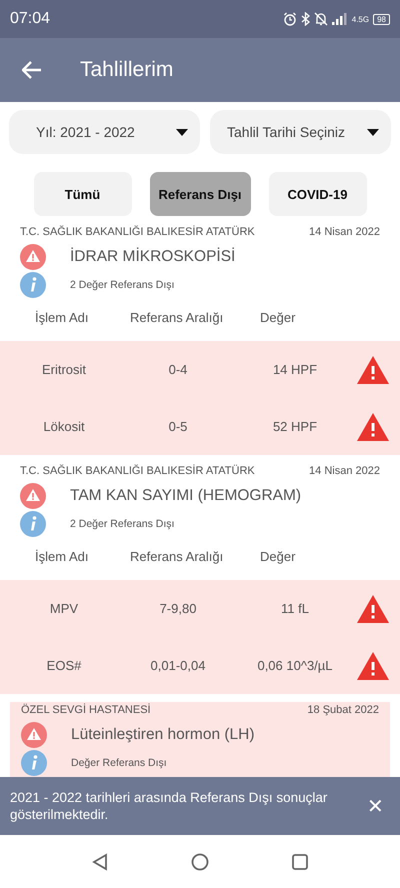 This screenshot has height=888, width=400. What do you see at coordinates (340, 19) in the screenshot?
I see `signal-icon` at bounding box center [340, 19].